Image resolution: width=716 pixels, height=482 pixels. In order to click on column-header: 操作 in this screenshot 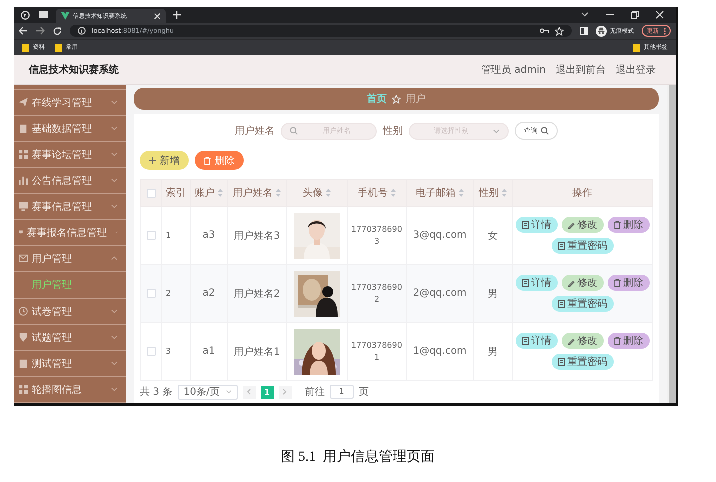, I will do `click(582, 193)`.